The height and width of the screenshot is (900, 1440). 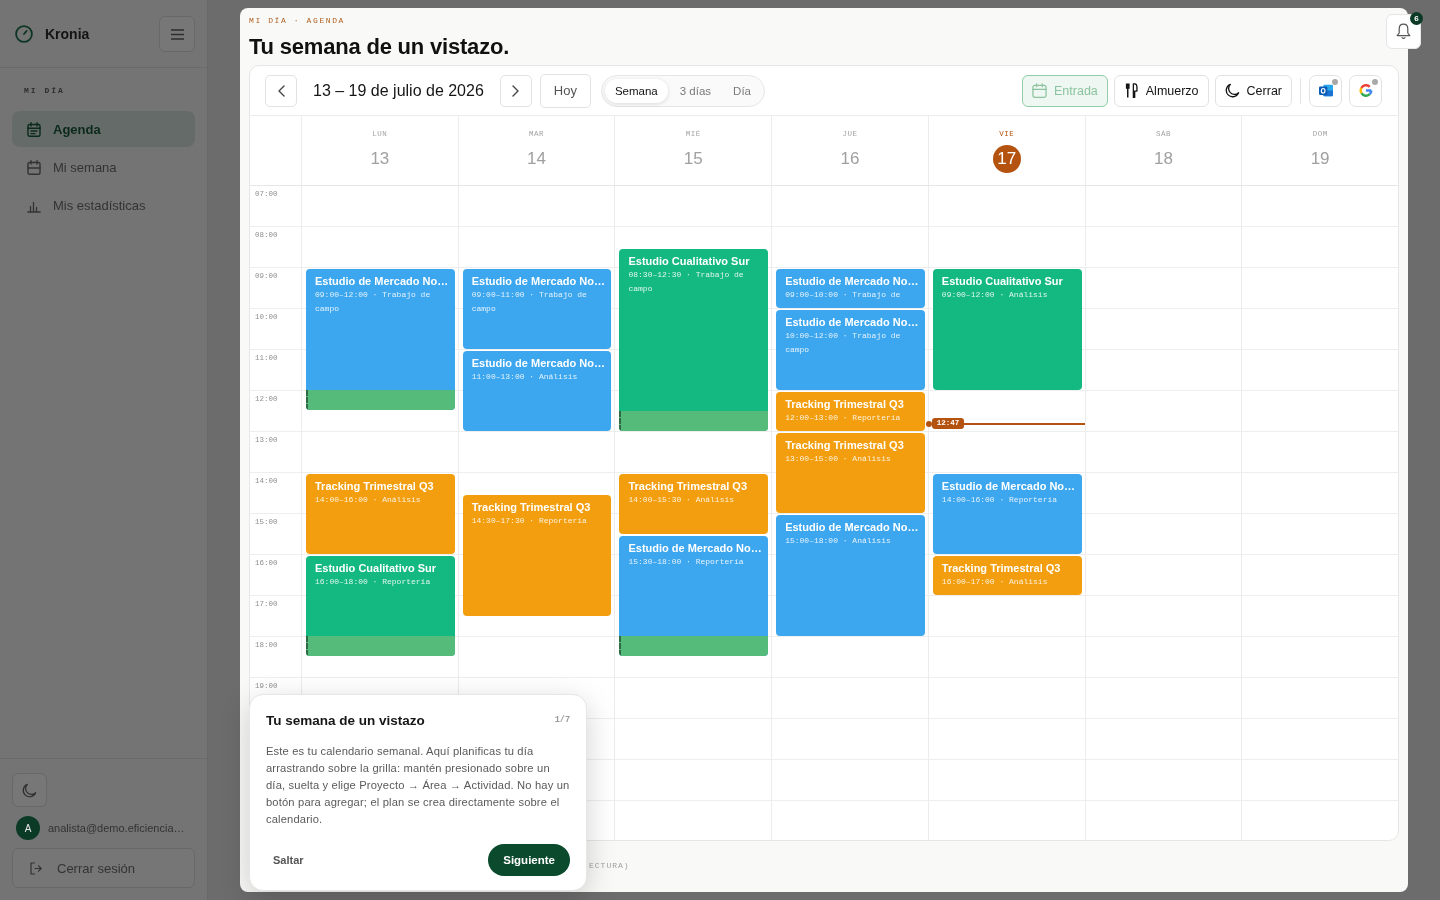 What do you see at coordinates (1006, 159) in the screenshot?
I see `day-number: 17` at bounding box center [1006, 159].